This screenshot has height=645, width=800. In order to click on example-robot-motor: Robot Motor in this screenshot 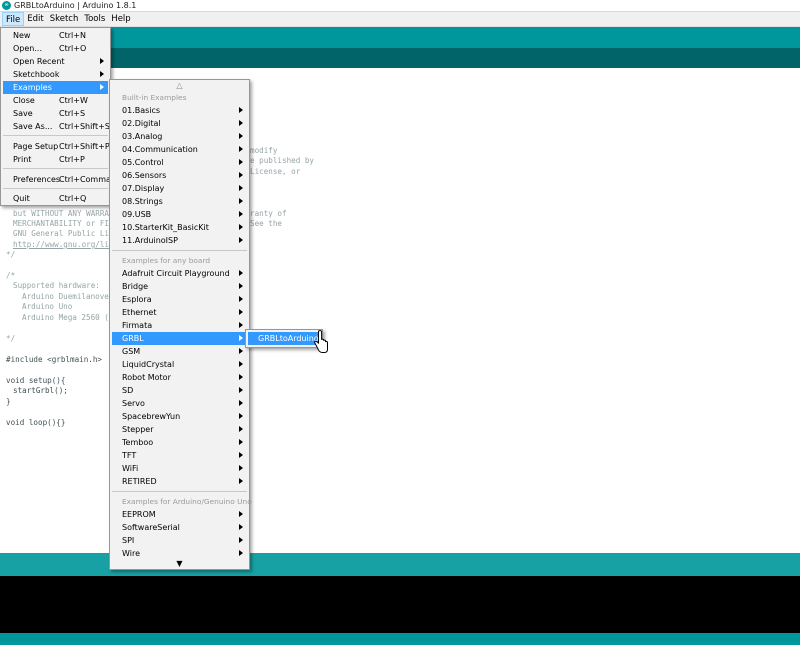, I will do `click(179, 377)`.